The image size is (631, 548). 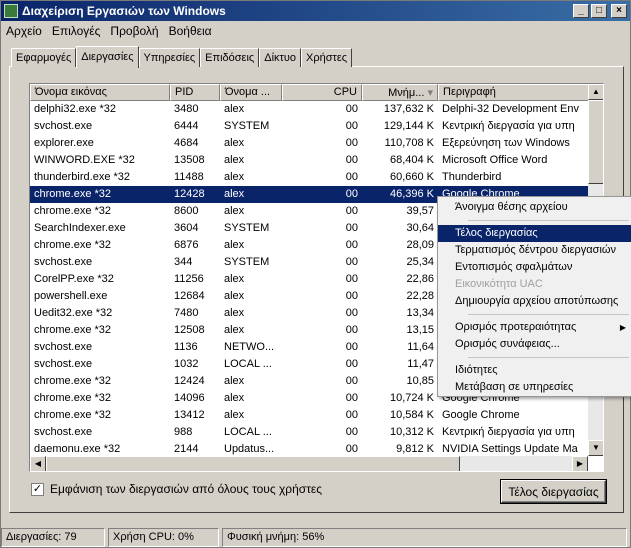 What do you see at coordinates (476, 370) in the screenshot?
I see `context-menu-item-label: Ιδιότητες` at bounding box center [476, 370].